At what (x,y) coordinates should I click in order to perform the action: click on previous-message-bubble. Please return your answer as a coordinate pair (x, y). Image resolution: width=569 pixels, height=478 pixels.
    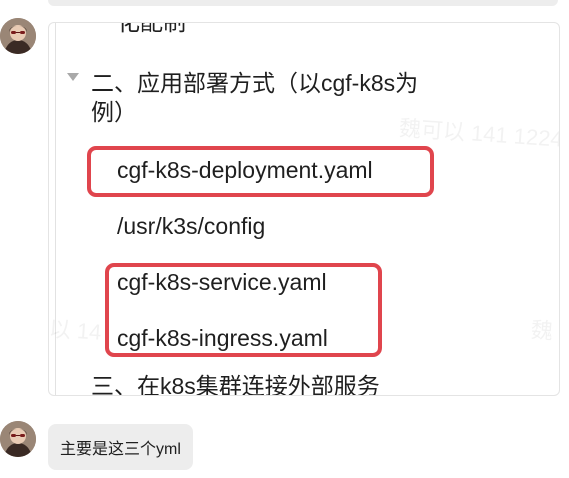
    Looking at the image, I should click on (303, 3).